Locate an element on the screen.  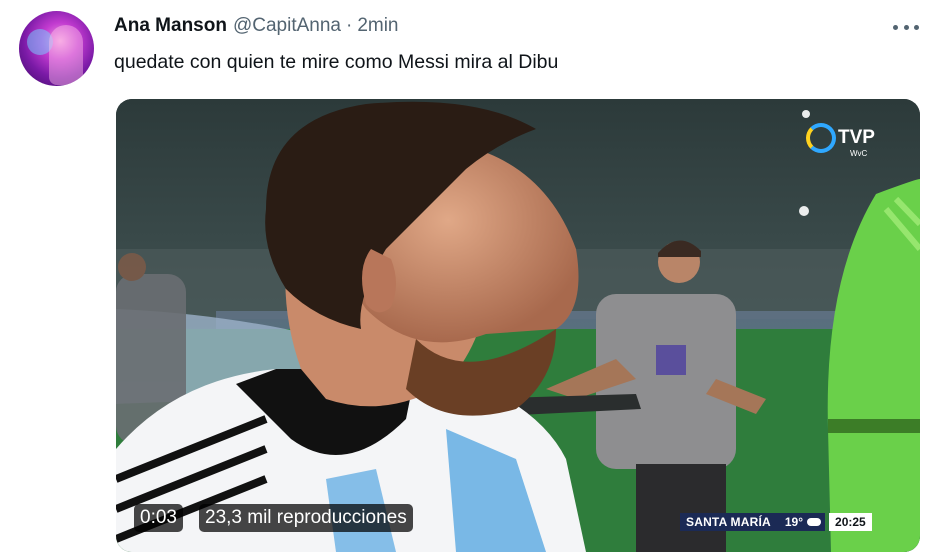
avatar is located at coordinates (56, 48).